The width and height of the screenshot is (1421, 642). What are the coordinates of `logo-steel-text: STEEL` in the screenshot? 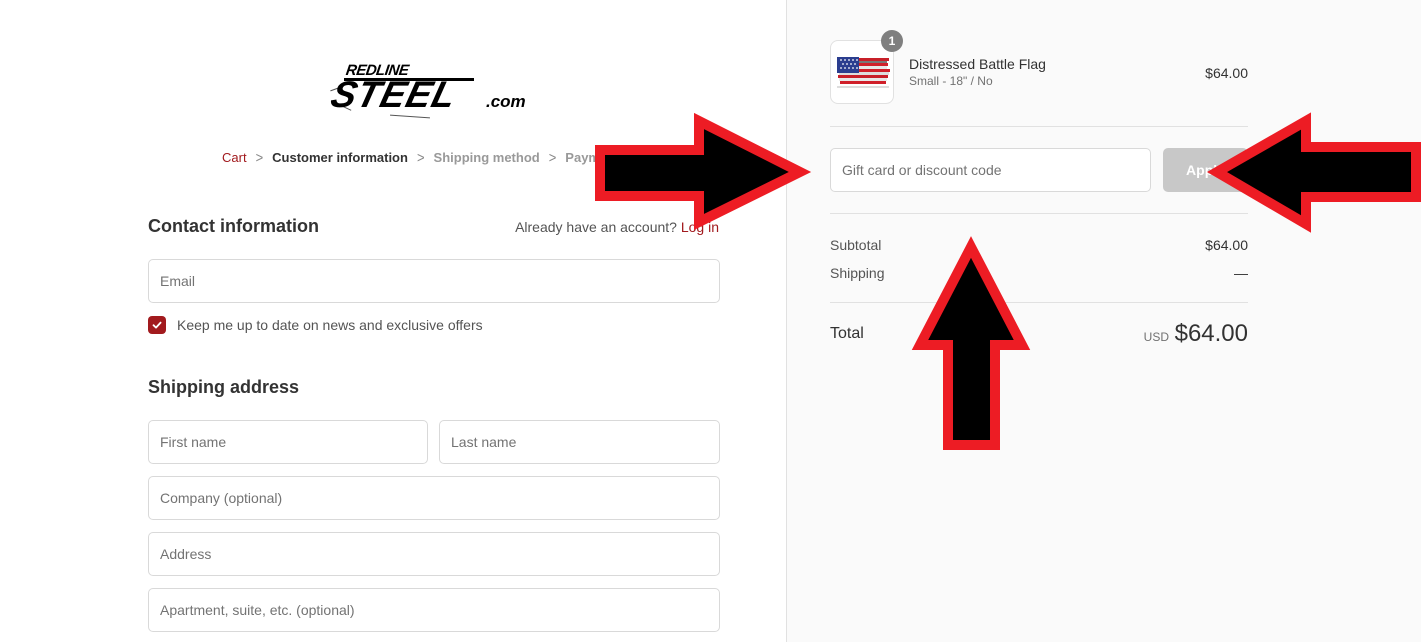 It's located at (394, 94).